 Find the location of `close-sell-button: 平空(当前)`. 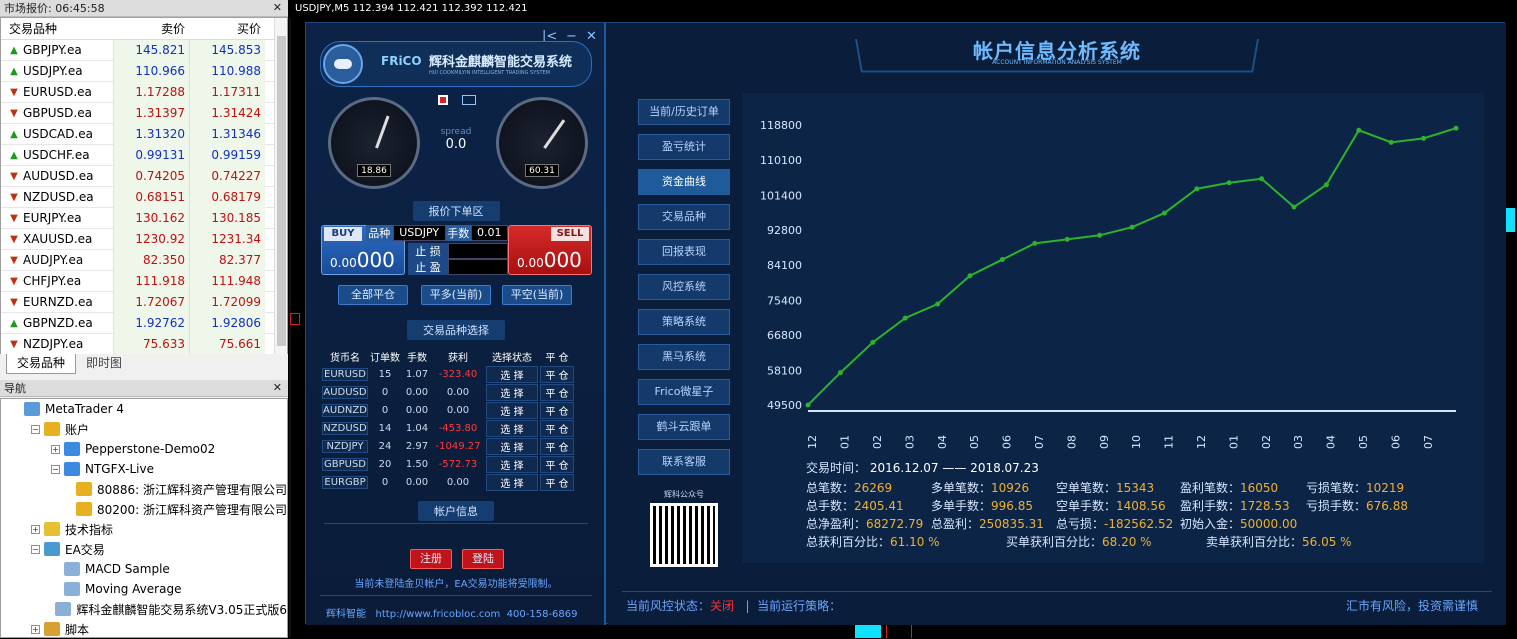

close-sell-button: 平空(当前) is located at coordinates (537, 295).